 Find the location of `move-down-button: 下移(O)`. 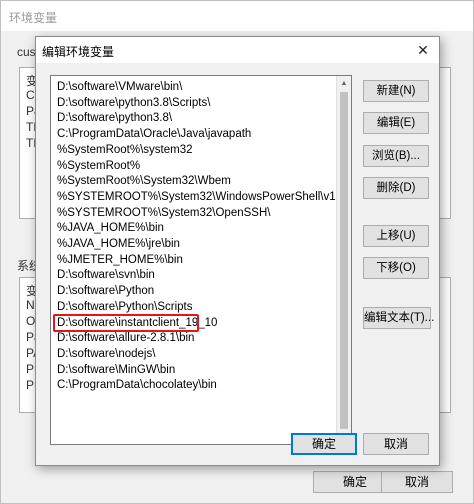

move-down-button: 下移(O) is located at coordinates (396, 268).